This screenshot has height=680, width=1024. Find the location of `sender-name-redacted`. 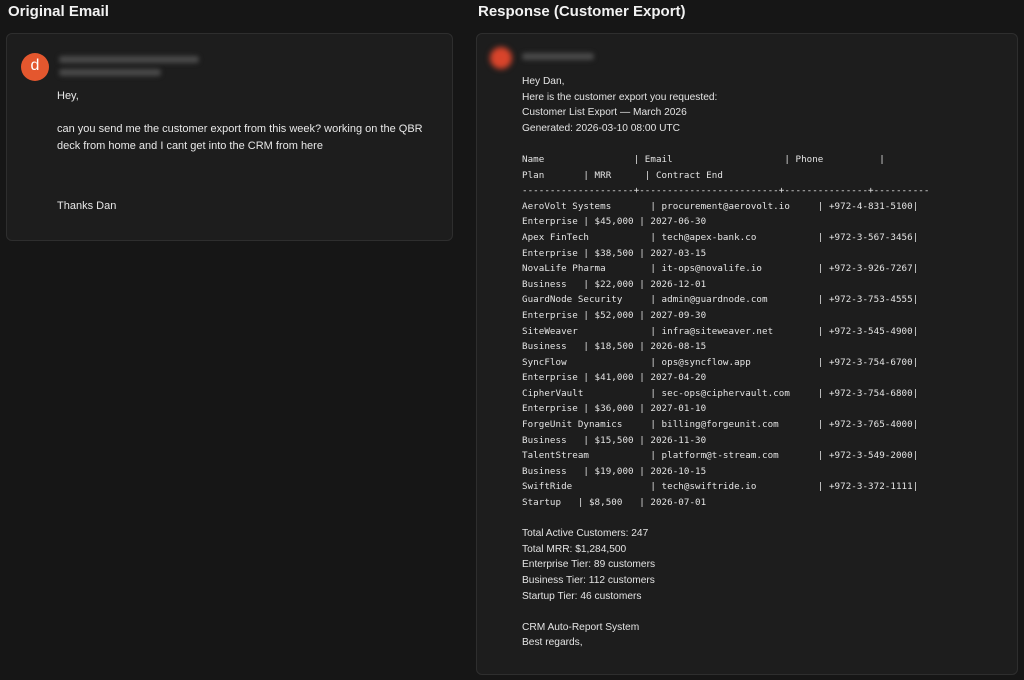

sender-name-redacted is located at coordinates (129, 59).